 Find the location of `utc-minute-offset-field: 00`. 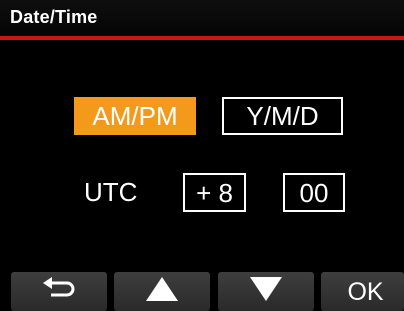

utc-minute-offset-field: 00 is located at coordinates (314, 192).